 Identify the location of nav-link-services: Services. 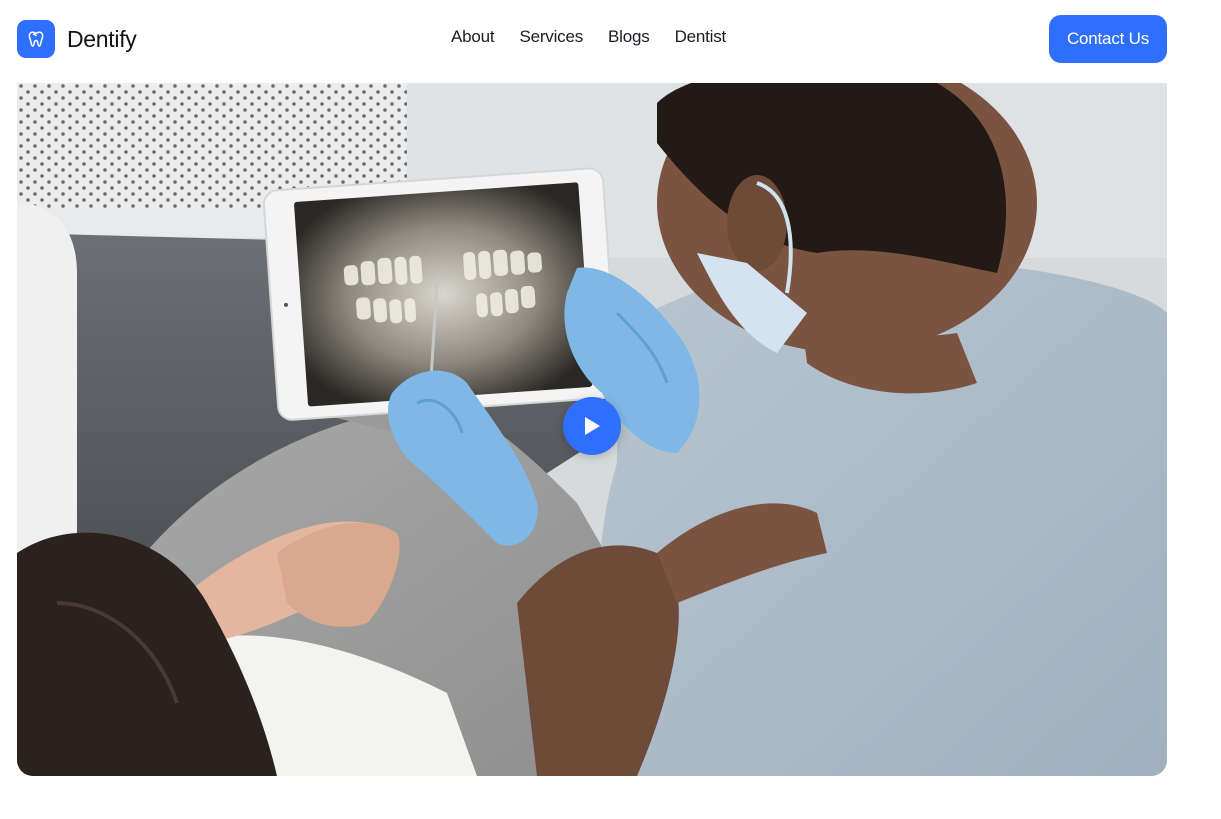
(551, 37).